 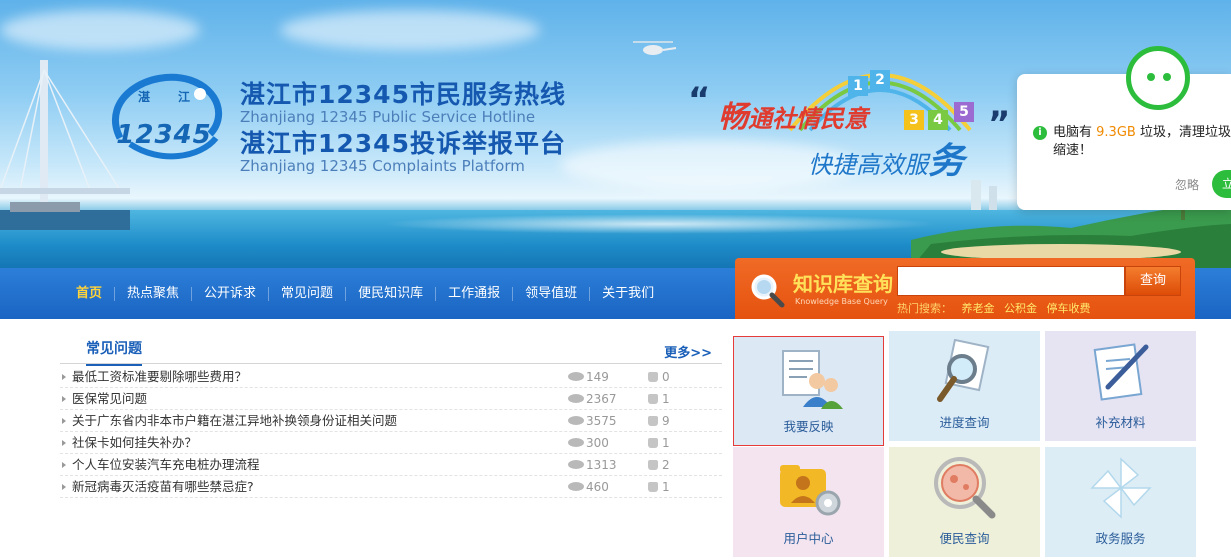 I want to click on slogan-number-5: 5, so click(x=964, y=112).